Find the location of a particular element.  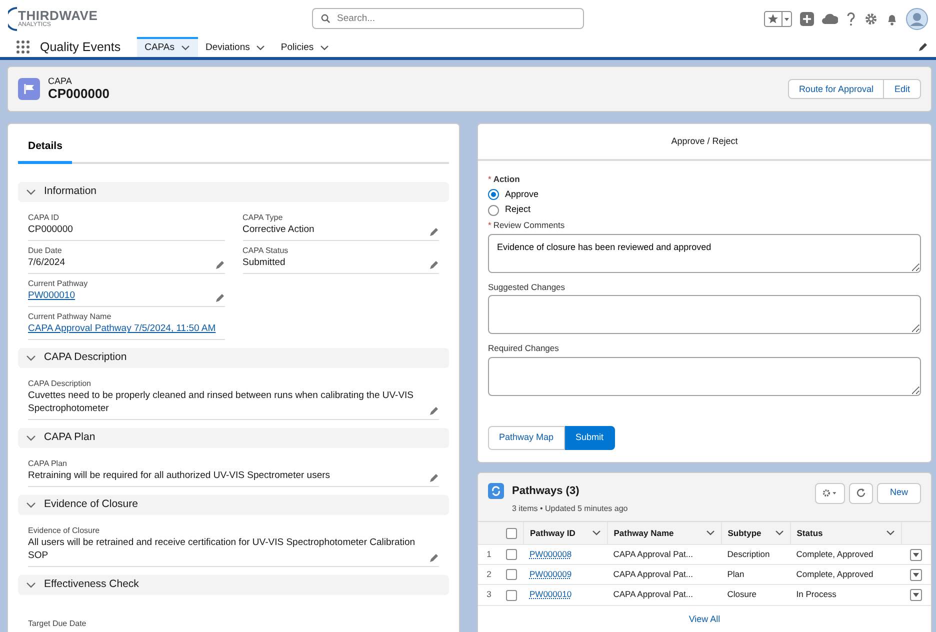

settings-menu-button is located at coordinates (829, 493).